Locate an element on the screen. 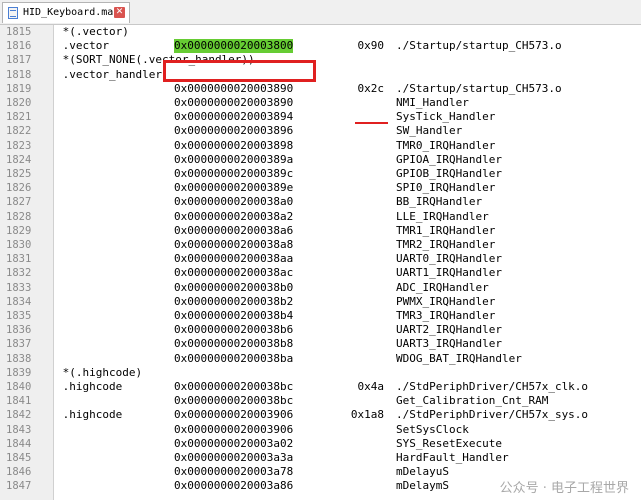 This screenshot has width=641, height=500. address-value: 0x0000000020003894 is located at coordinates (234, 117).